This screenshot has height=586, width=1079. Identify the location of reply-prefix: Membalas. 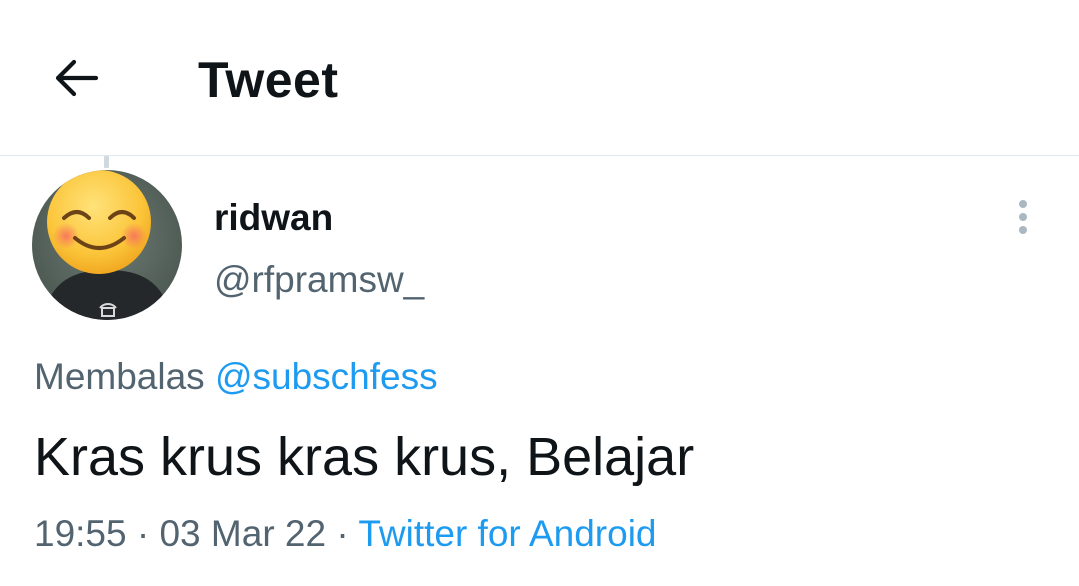
(119, 376).